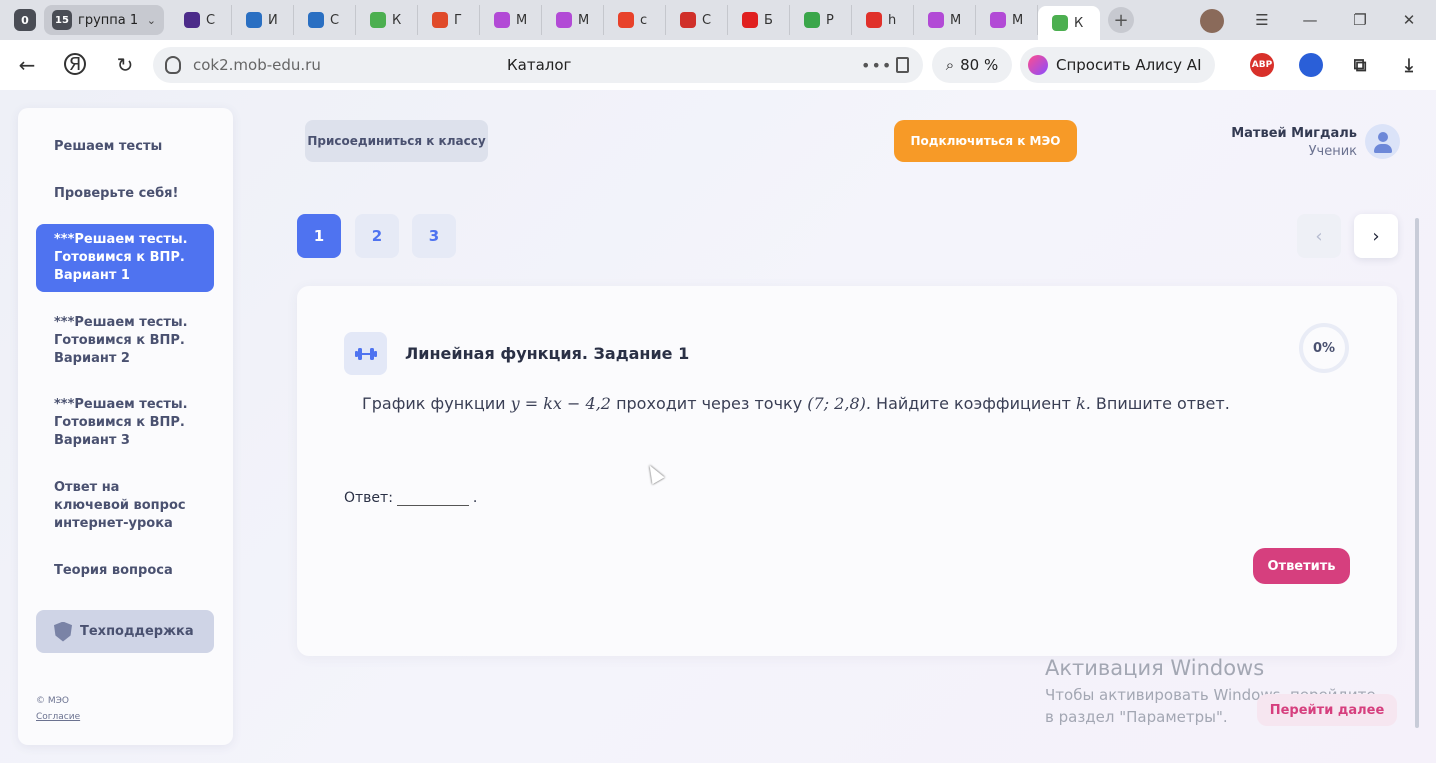 This screenshot has height=763, width=1436. I want to click on tab-counter: 0, so click(25, 20).